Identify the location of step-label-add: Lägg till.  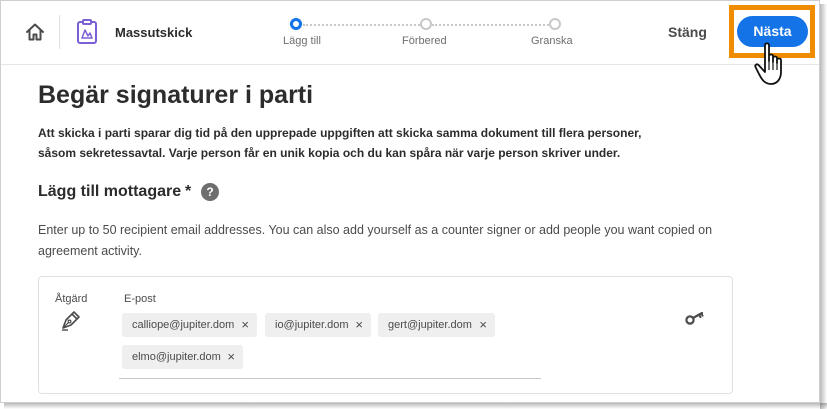
(302, 41).